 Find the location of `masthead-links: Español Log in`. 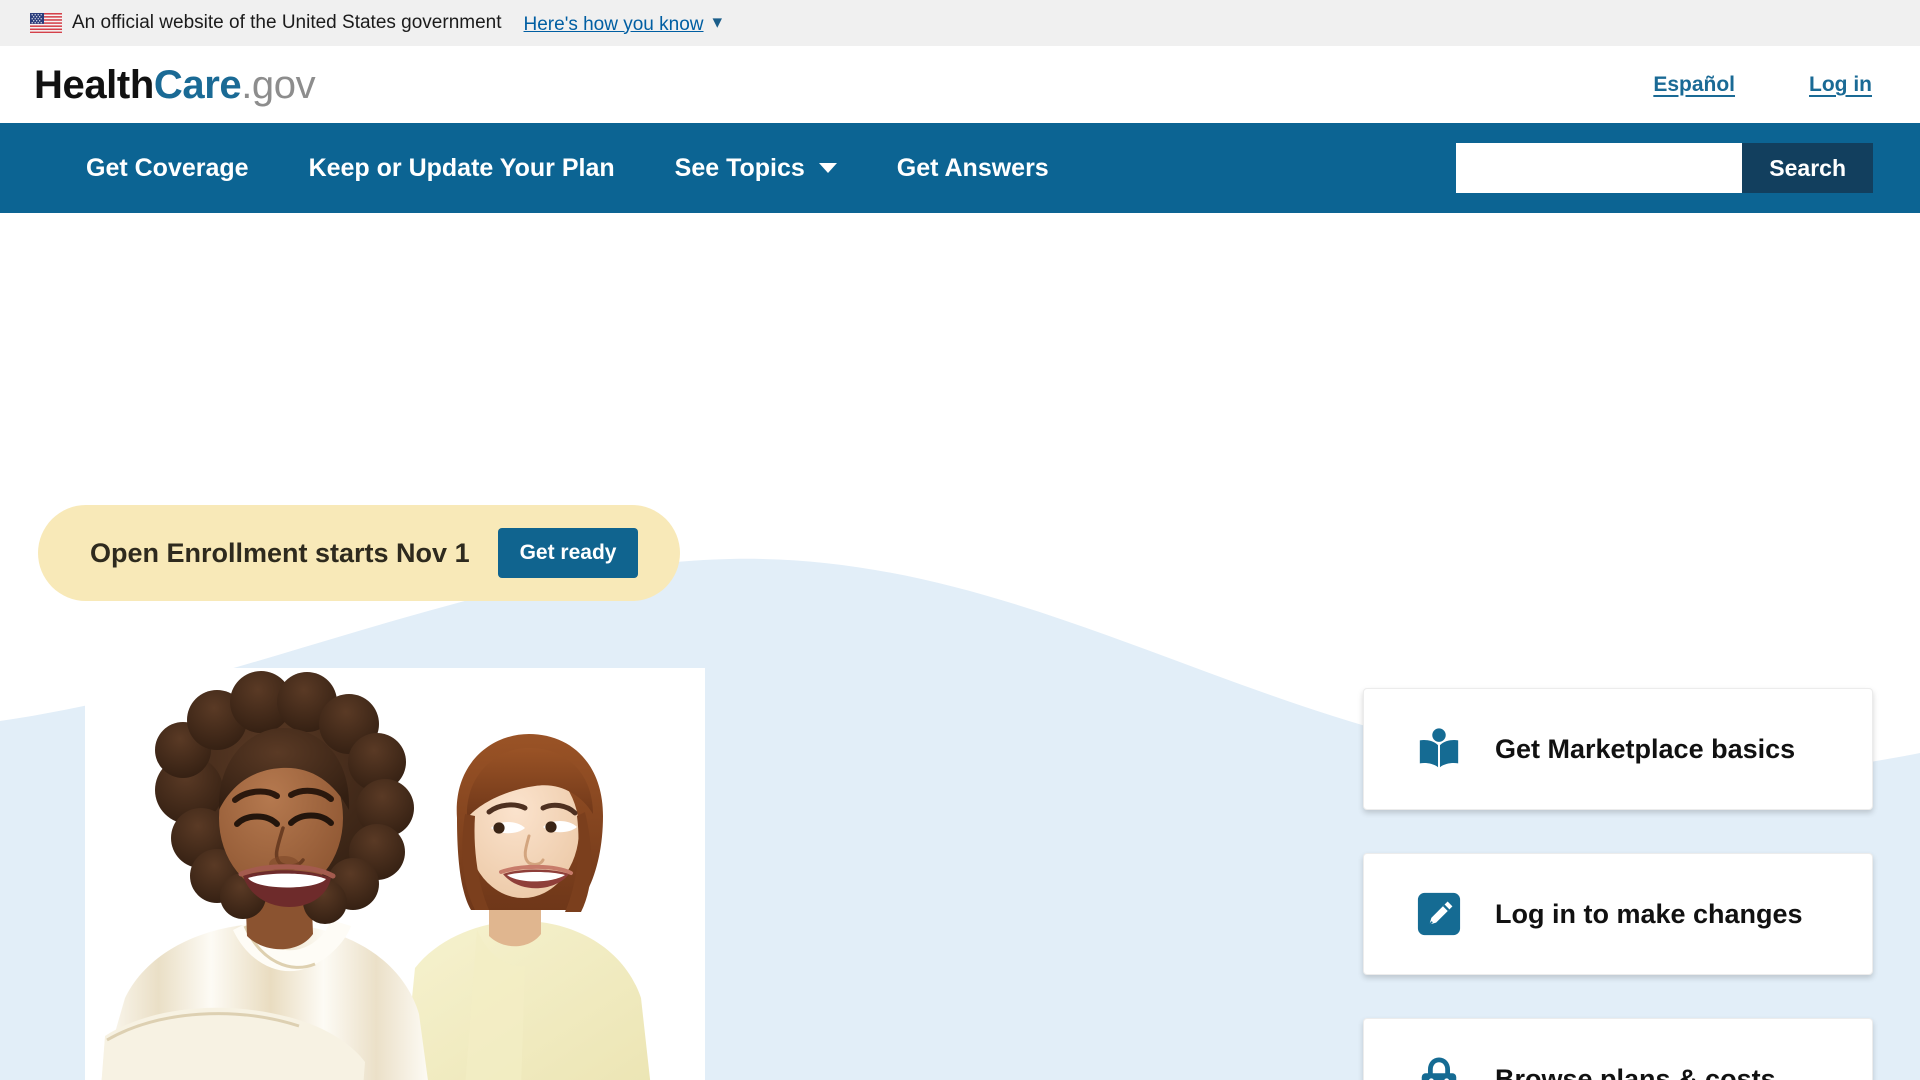

masthead-links: Español Log in is located at coordinates (1769, 85).